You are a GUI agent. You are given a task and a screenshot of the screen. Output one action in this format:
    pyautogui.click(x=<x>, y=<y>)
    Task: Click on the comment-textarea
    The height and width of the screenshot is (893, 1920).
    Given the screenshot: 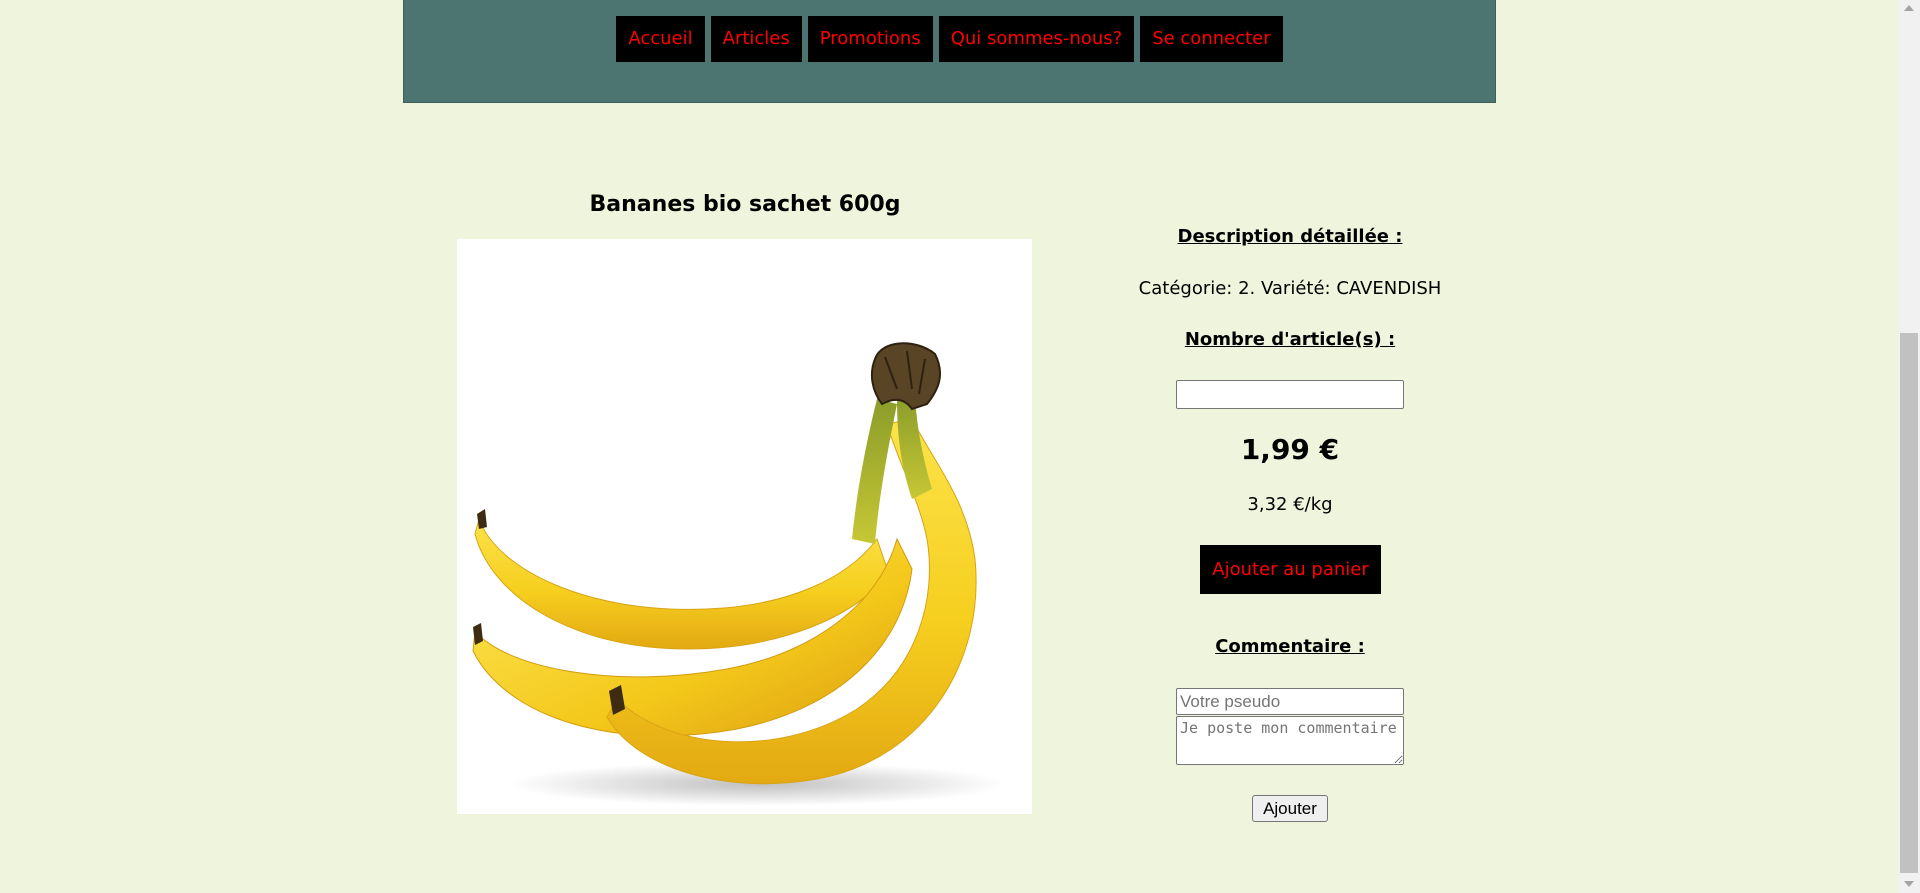 What is the action you would take?
    pyautogui.click(x=1290, y=740)
    